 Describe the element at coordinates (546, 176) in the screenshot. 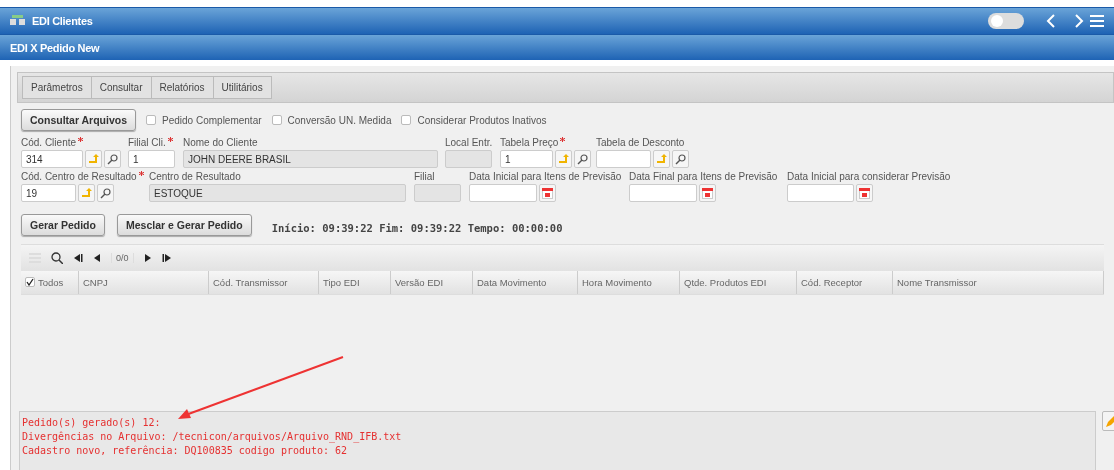

I see `field-label: Data Inicial para Itens de Previsão` at that location.